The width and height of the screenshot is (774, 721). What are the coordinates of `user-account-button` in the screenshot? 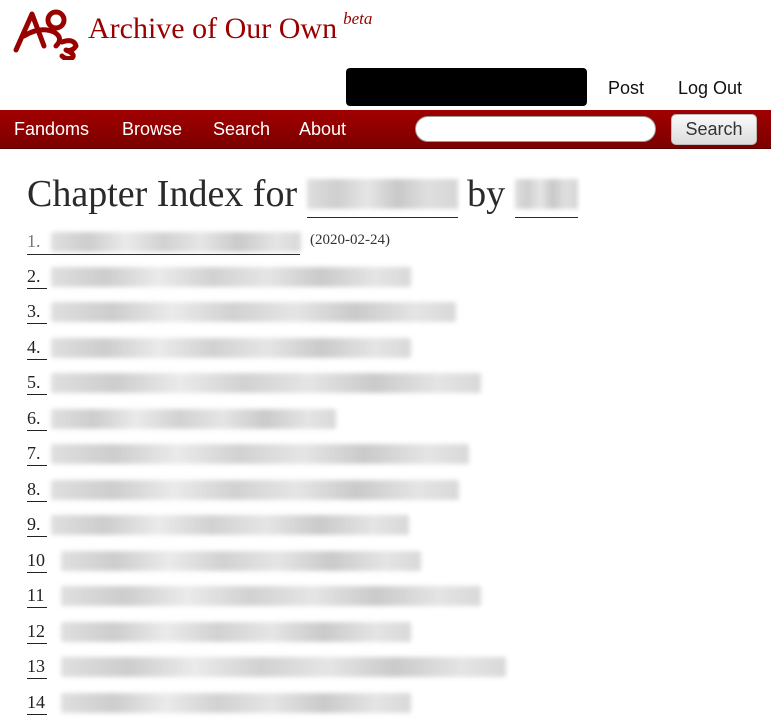 It's located at (466, 87).